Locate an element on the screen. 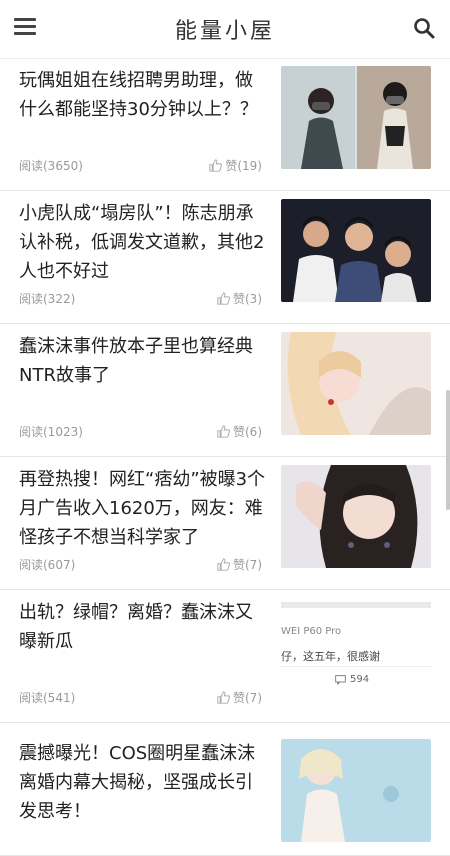 The width and height of the screenshot is (450, 856). like-button: 赞(19) is located at coordinates (235, 165).